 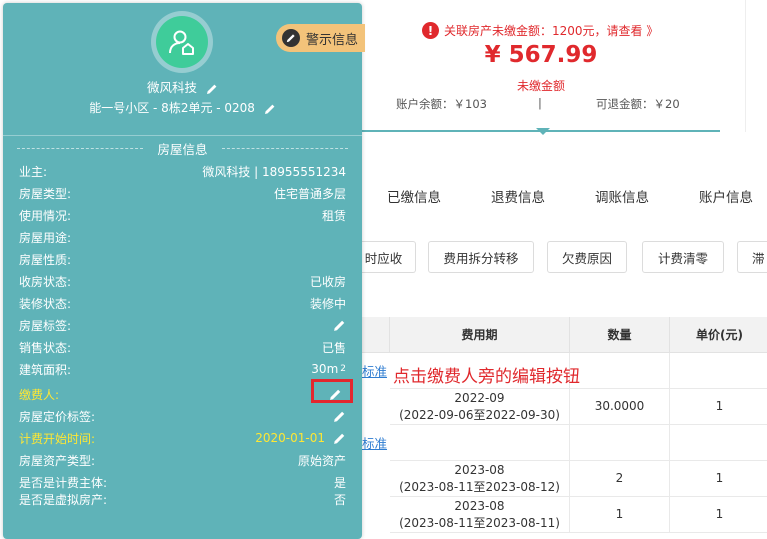 I want to click on field-label: 建筑面积:, so click(x=45, y=369).